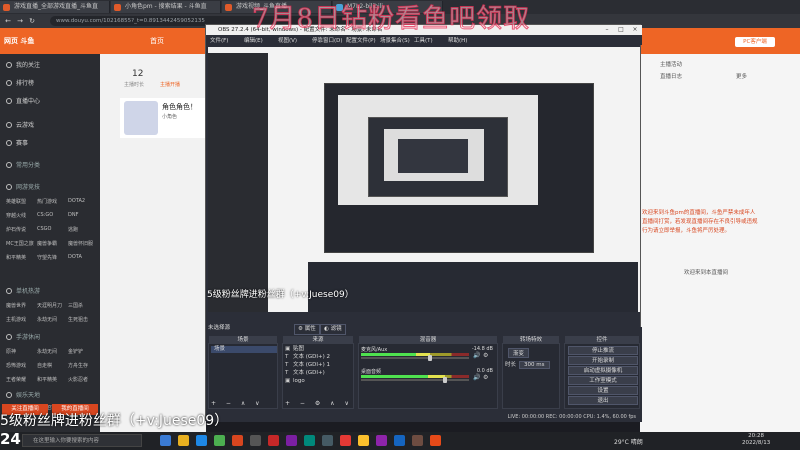 This screenshot has width=800, height=450. Describe the element at coordinates (671, 64) in the screenshot. I see `panel-link: 主播活动` at that location.